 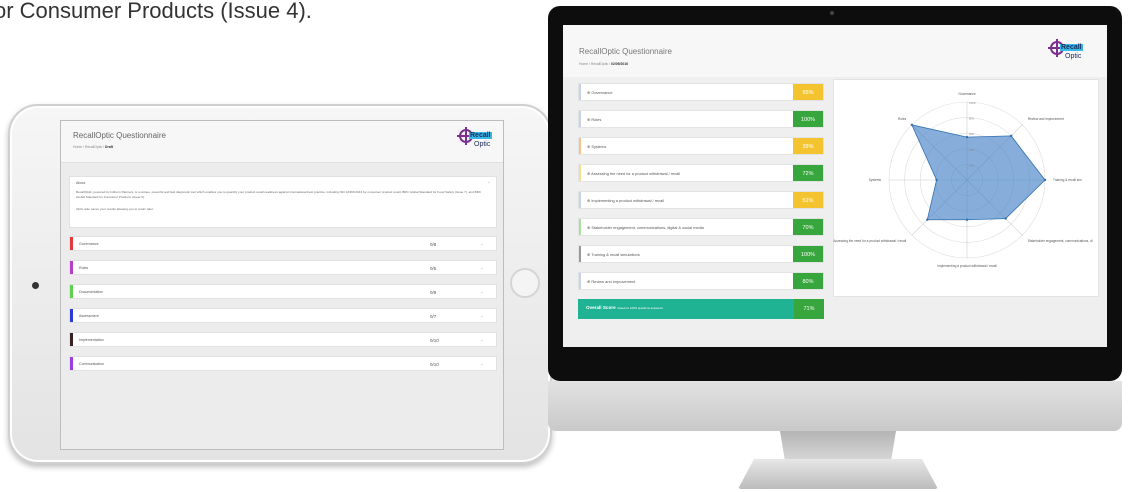 What do you see at coordinates (433, 292) in the screenshot?
I see `category-score: 0/9` at bounding box center [433, 292].